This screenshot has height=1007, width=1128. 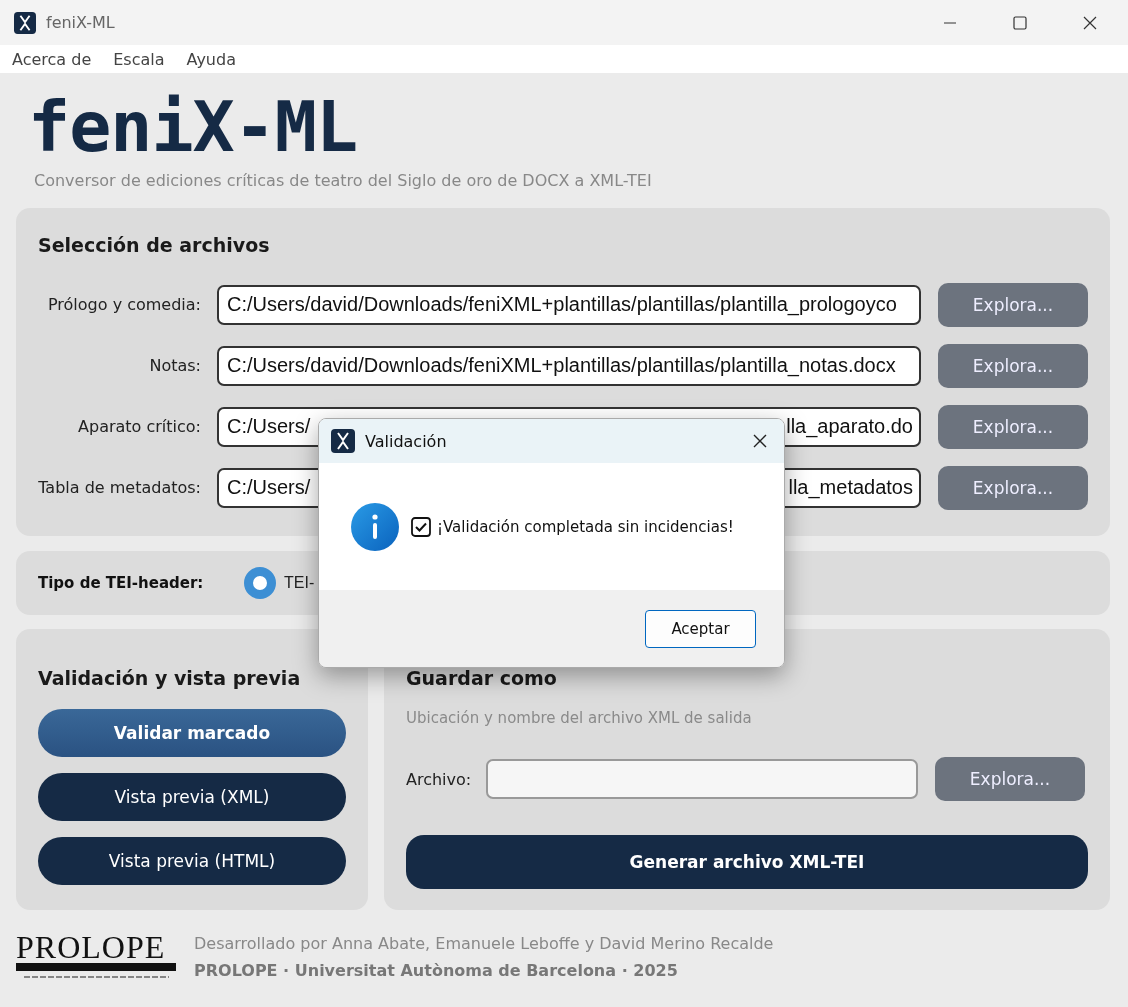 What do you see at coordinates (406, 441) in the screenshot?
I see `dialog-title: Validación` at bounding box center [406, 441].